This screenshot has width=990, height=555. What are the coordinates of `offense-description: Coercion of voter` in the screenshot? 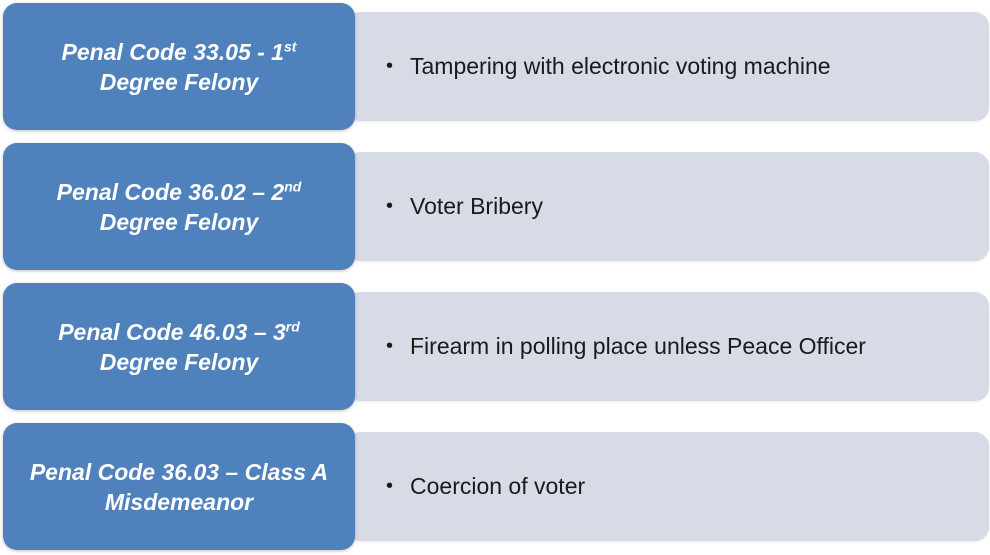 It's located at (498, 486).